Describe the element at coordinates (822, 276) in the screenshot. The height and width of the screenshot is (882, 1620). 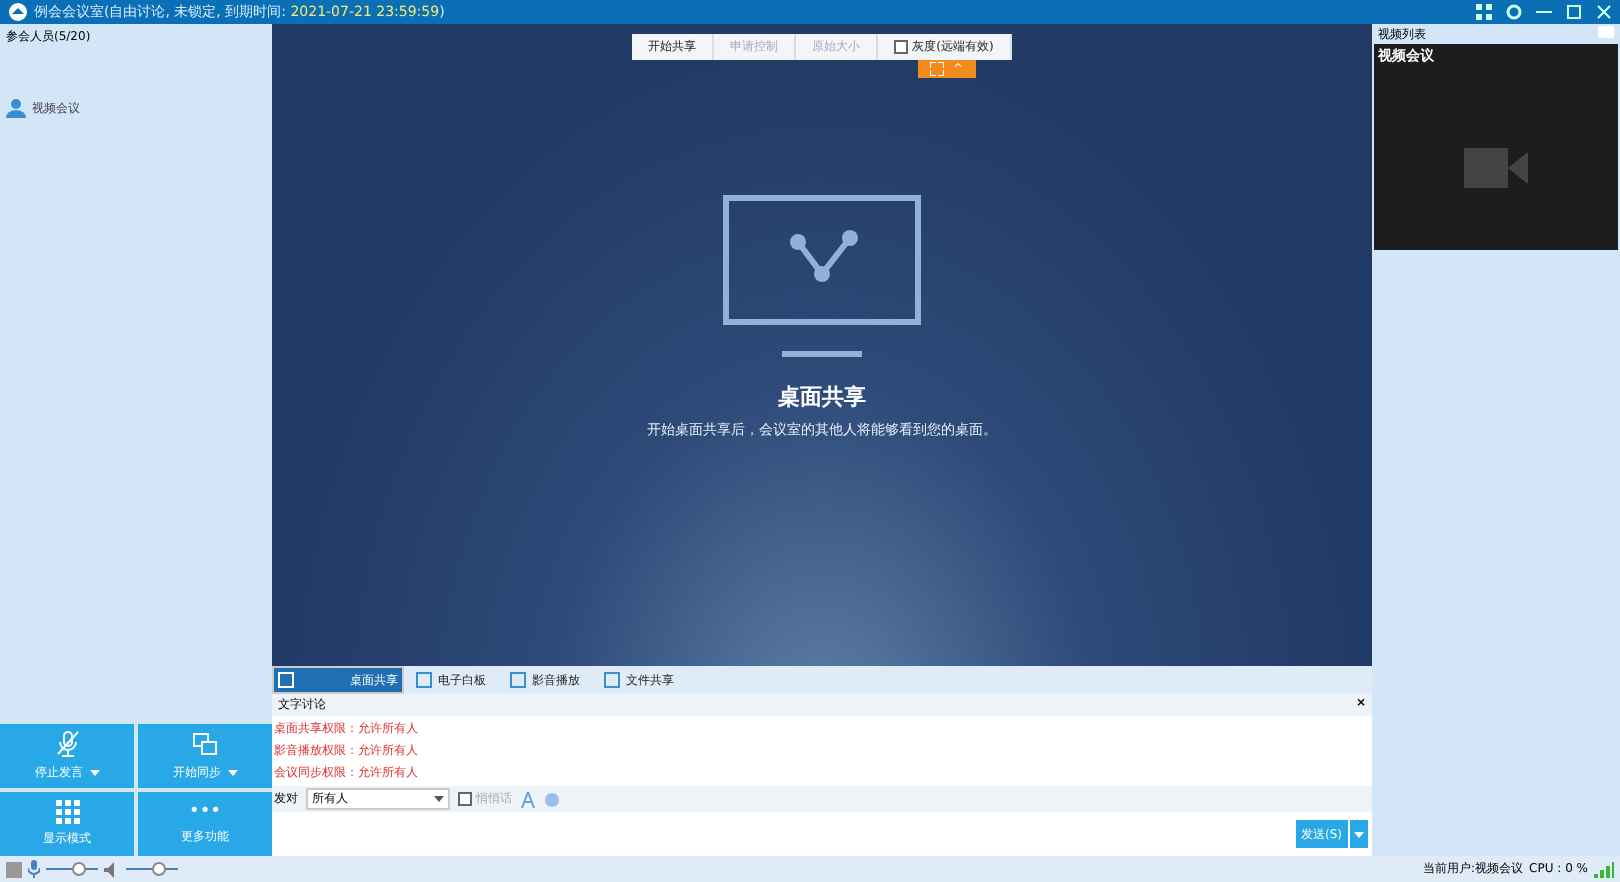
I see `desktop-share-icon` at that location.